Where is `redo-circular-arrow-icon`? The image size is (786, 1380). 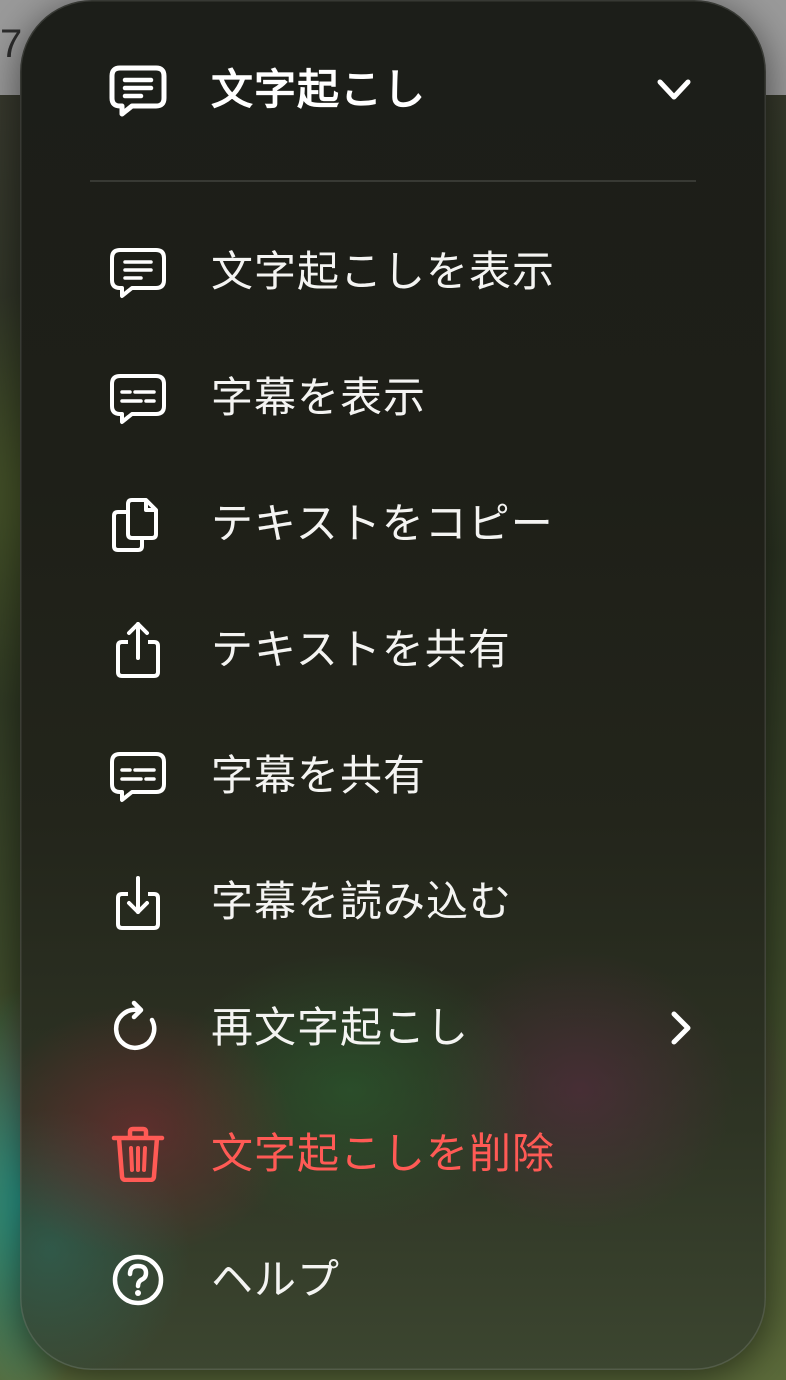
redo-circular-arrow-icon is located at coordinates (138, 1028).